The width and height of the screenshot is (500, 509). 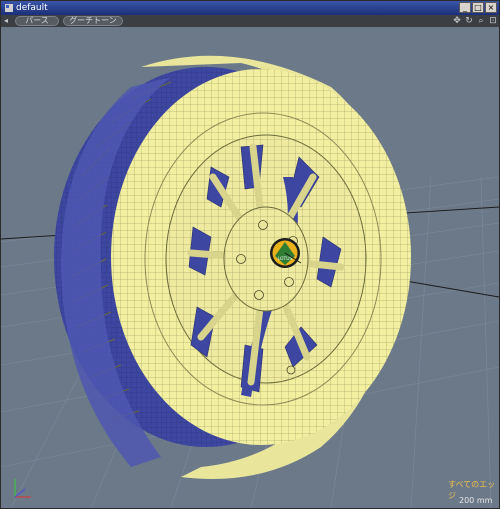 I want to click on zoom-view-icon: ⌕, so click(x=481, y=21).